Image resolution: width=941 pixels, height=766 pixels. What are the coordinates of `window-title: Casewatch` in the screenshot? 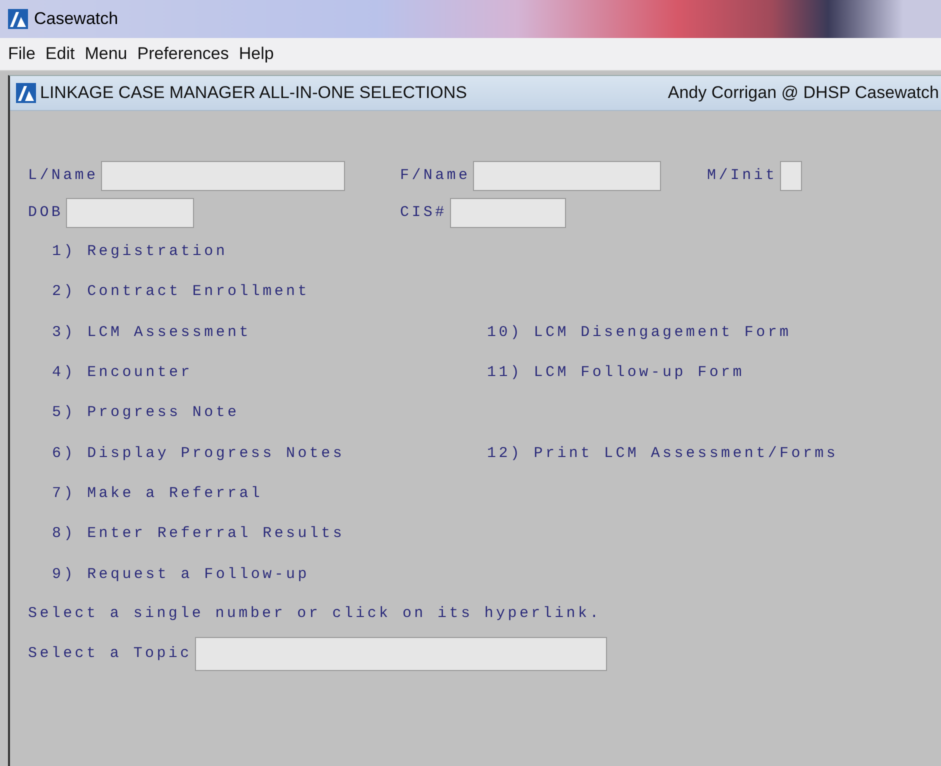 It's located at (76, 19).